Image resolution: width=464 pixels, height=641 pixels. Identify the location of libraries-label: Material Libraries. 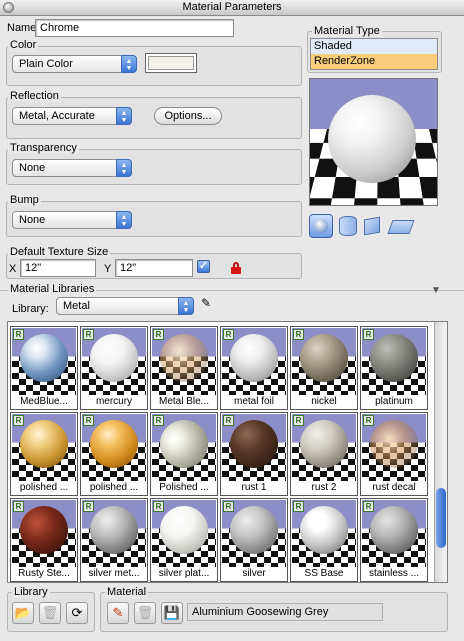
(52, 289).